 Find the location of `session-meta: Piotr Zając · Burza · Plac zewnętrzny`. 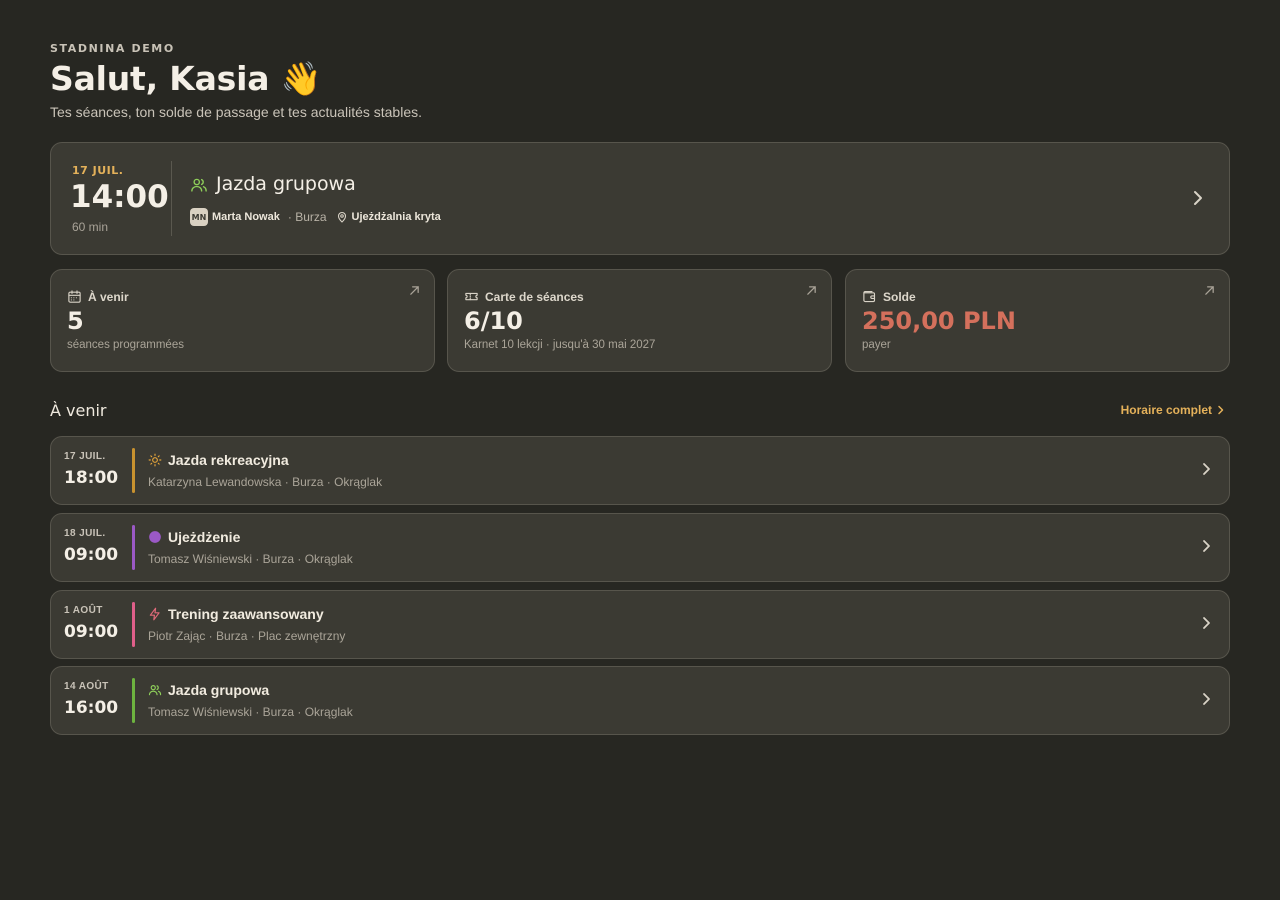

session-meta: Piotr Zając · Burza · Plac zewnętrzny is located at coordinates (247, 636).